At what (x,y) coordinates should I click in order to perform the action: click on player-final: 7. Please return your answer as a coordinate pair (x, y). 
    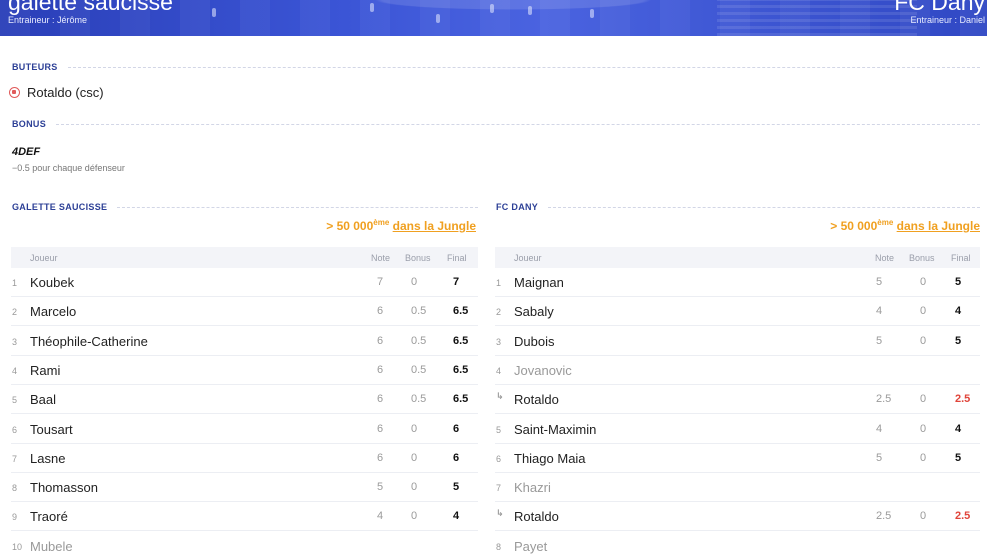
    Looking at the image, I should click on (456, 282).